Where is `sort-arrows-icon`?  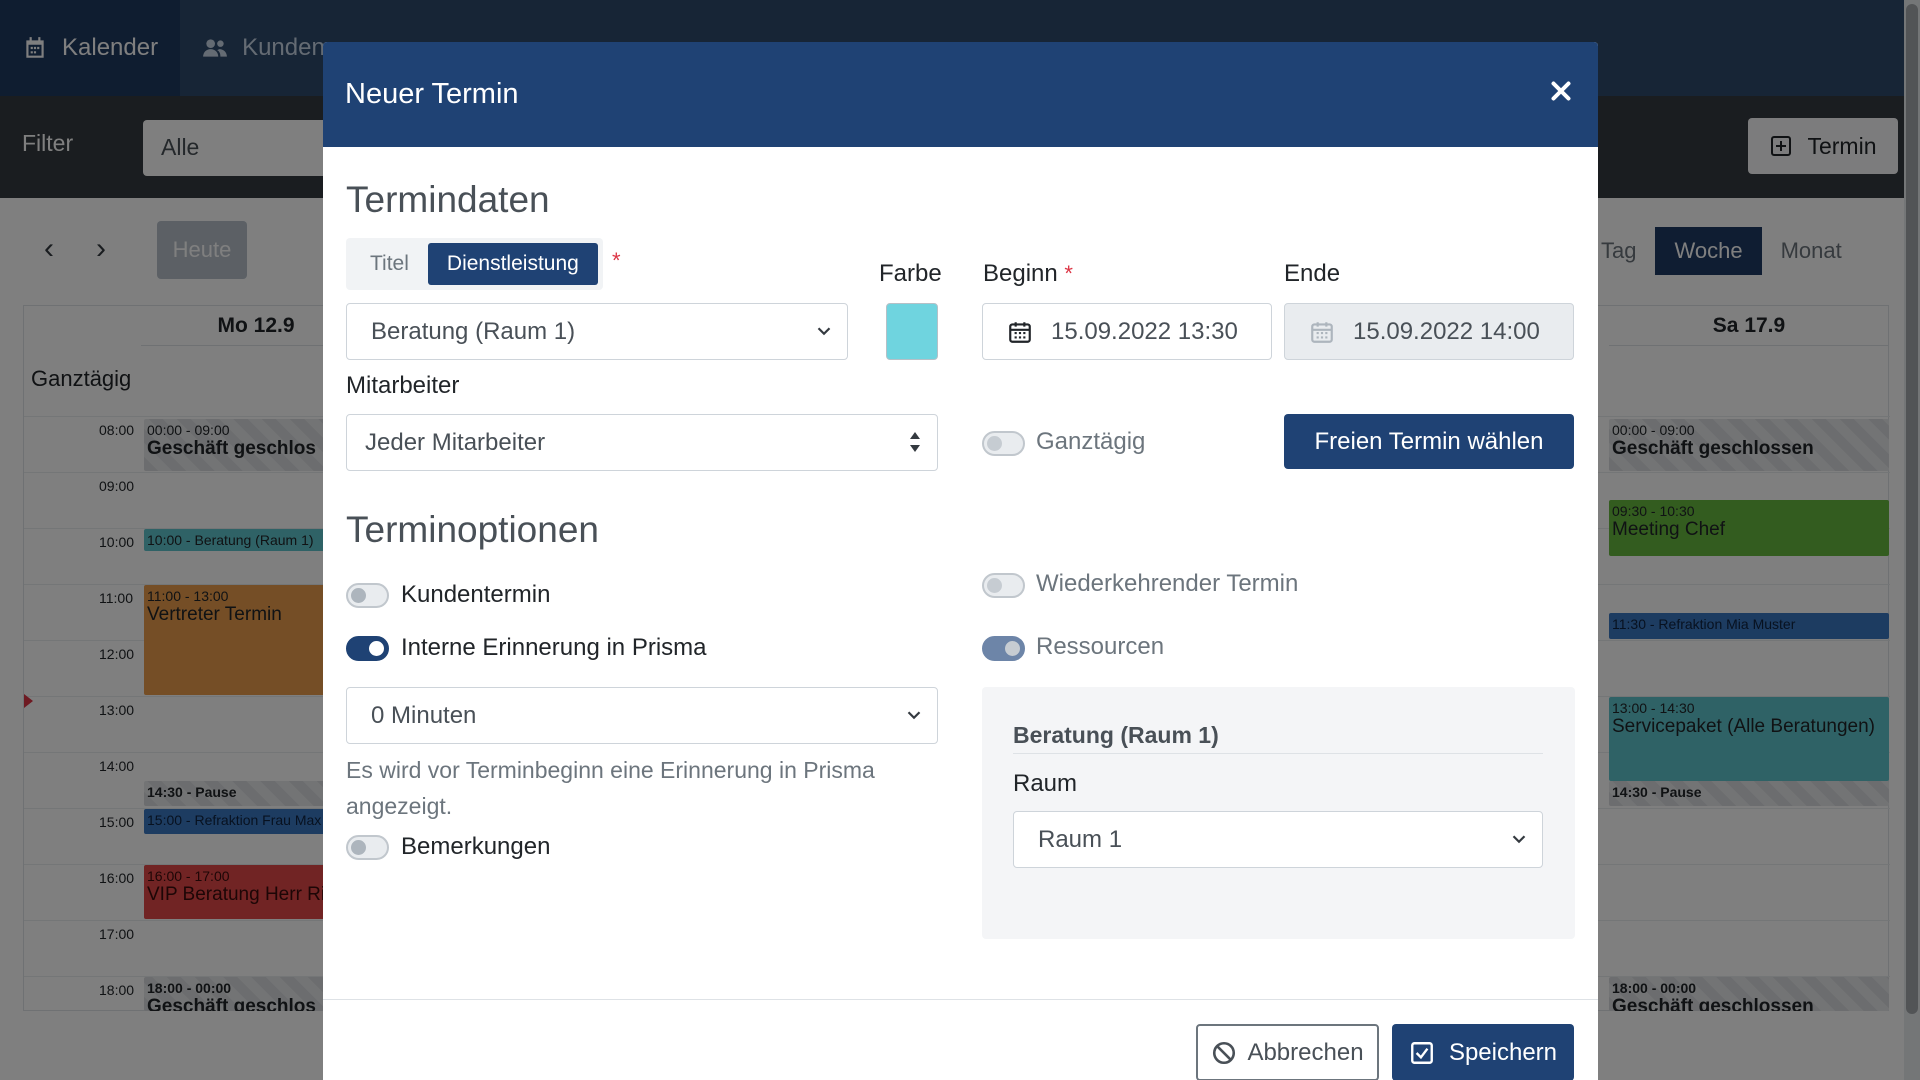 sort-arrows-icon is located at coordinates (915, 442).